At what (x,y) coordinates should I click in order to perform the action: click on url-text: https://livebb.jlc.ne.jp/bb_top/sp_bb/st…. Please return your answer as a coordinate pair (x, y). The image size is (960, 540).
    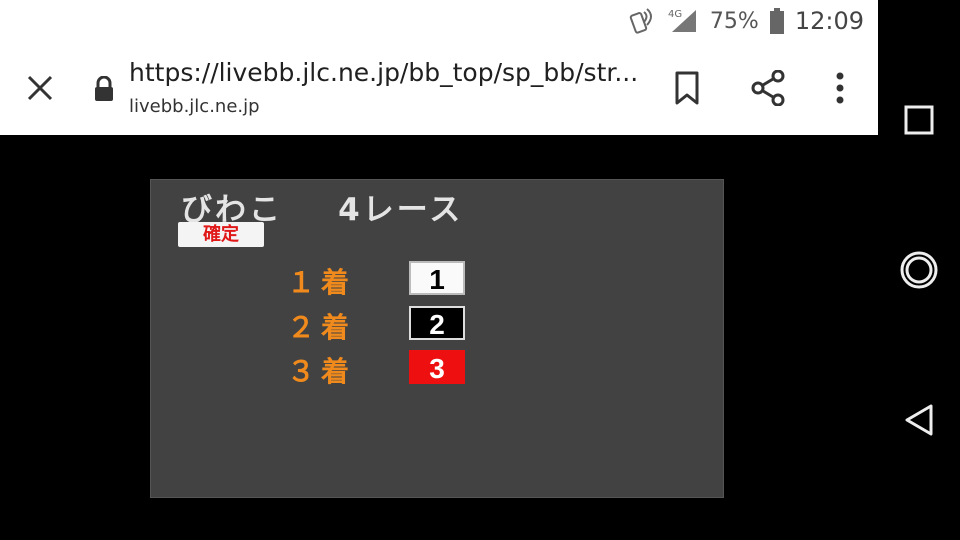
    Looking at the image, I should click on (389, 72).